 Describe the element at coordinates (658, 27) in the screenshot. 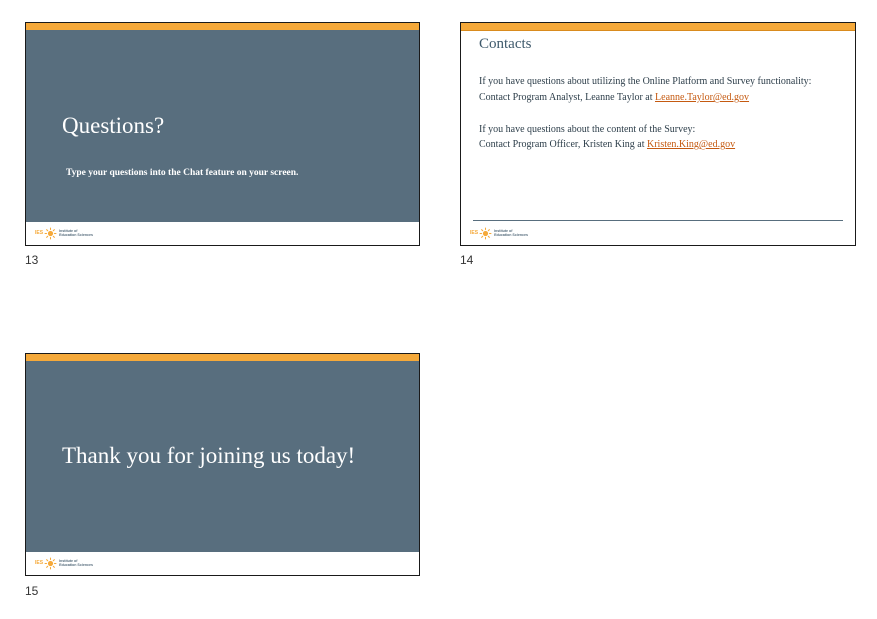

I see `accent-bar` at that location.